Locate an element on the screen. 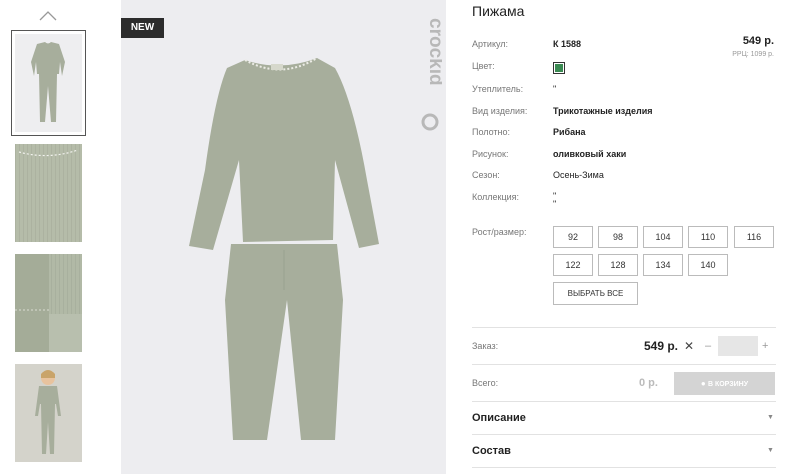 This screenshot has width=800, height=474. cart-icon: ● is located at coordinates (704, 383).